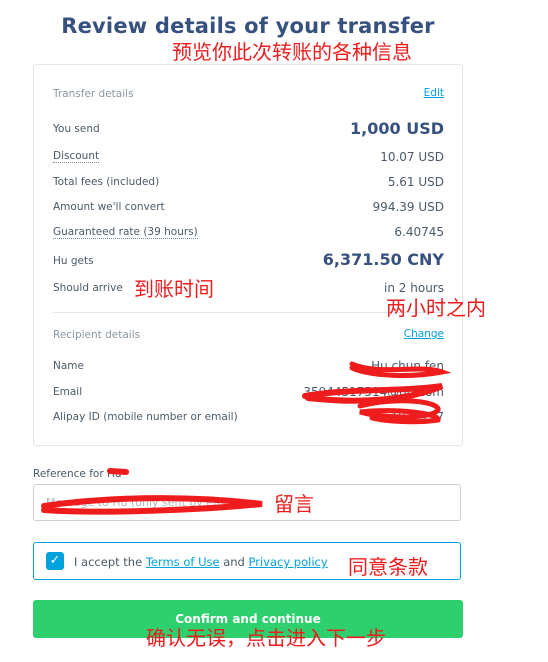  Describe the element at coordinates (388, 567) in the screenshot. I see `annotation-agree: 同意条款` at that location.